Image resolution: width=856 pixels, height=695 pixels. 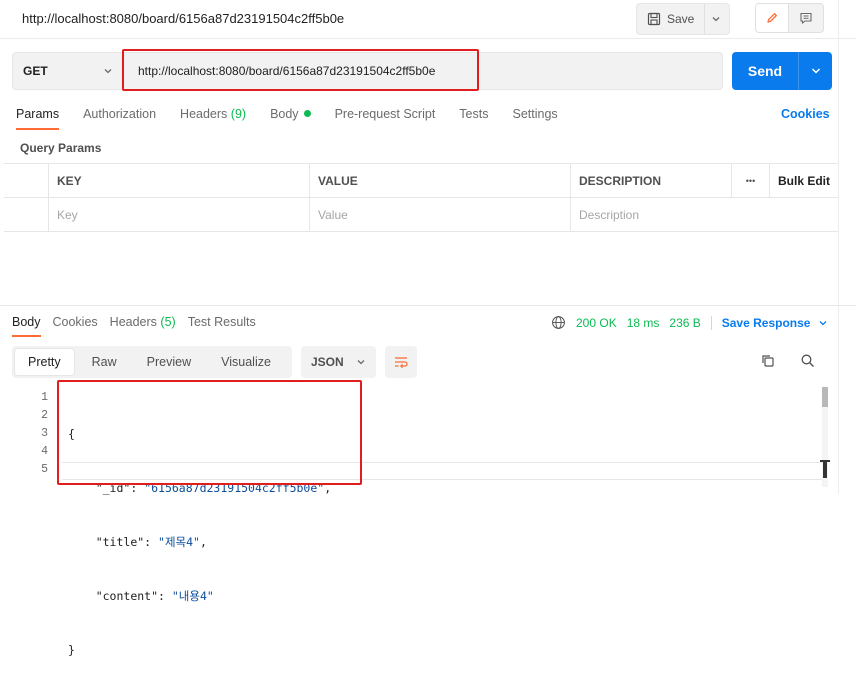 I want to click on method-value: GET, so click(x=35, y=71).